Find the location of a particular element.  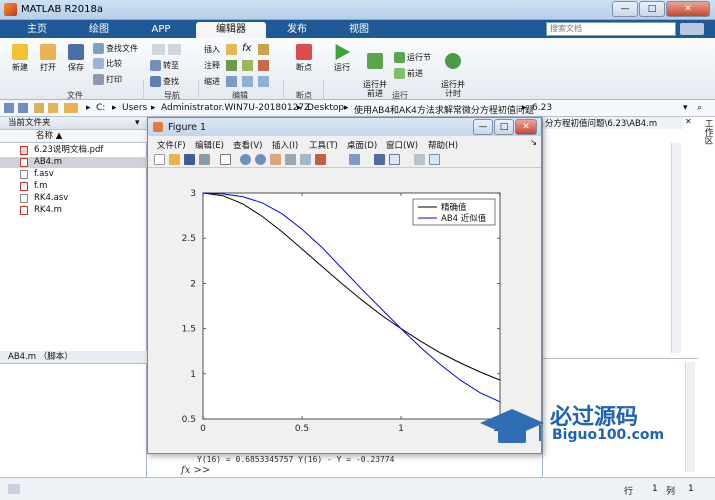

menu-help: 帮助(H) is located at coordinates (443, 145).